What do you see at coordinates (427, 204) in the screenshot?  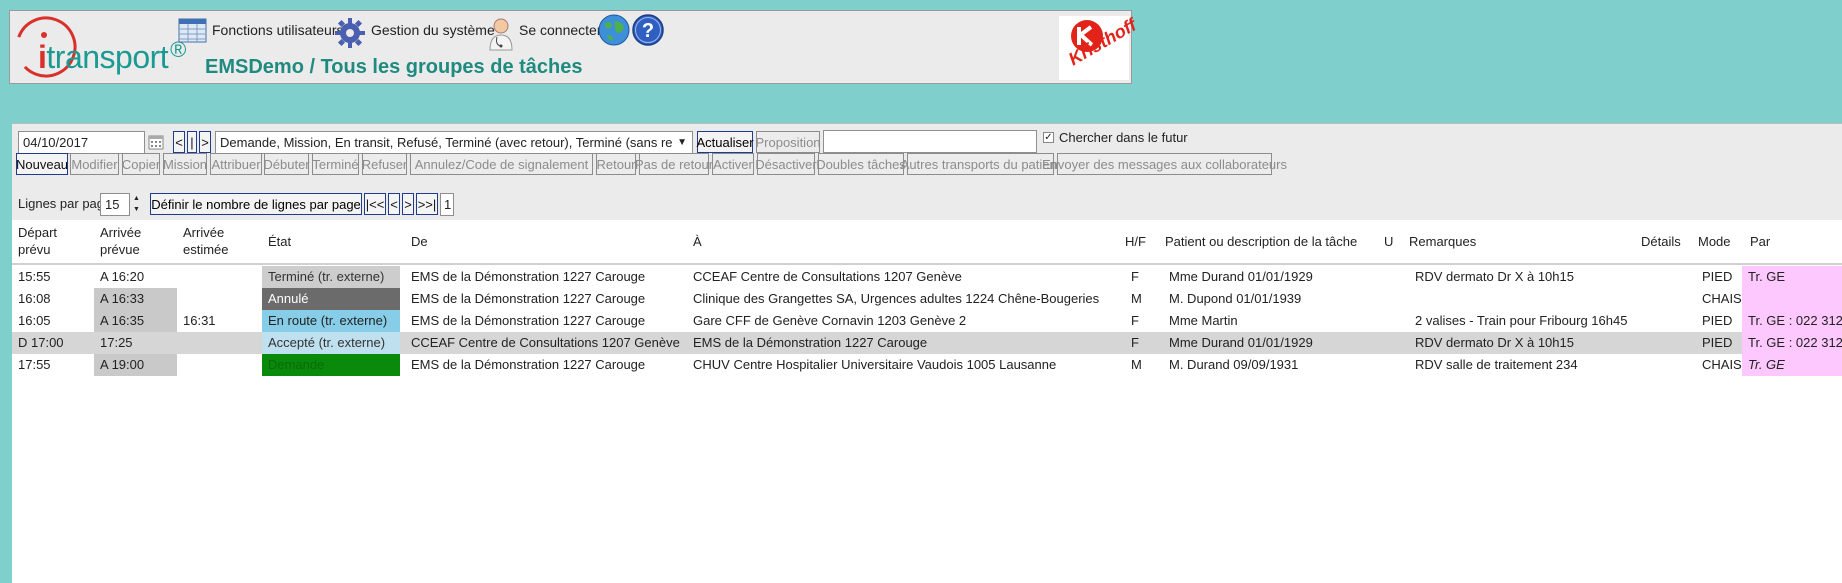 I see `last-page-button: >>|` at bounding box center [427, 204].